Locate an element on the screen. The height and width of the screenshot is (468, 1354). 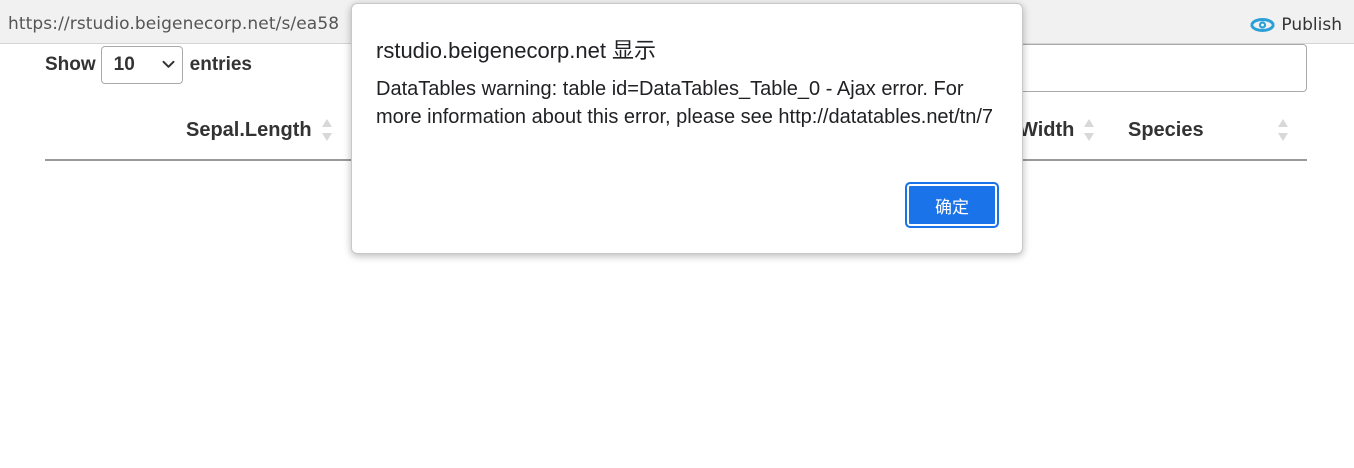
search-input is located at coordinates (1148, 68).